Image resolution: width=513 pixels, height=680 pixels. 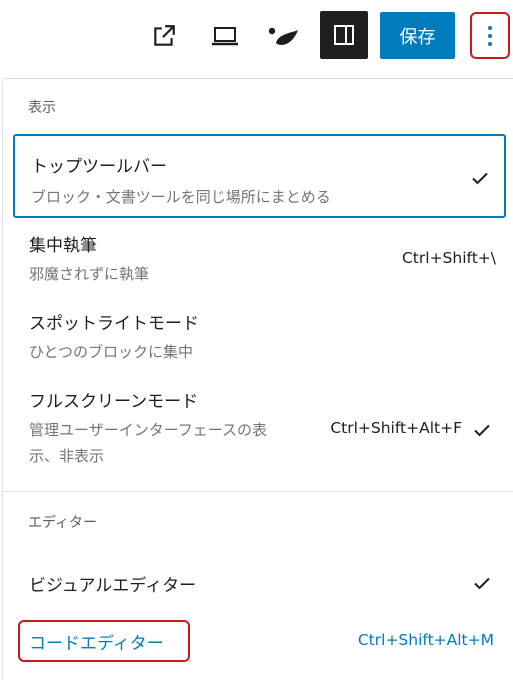 What do you see at coordinates (256, 34) in the screenshot?
I see `editor-toolbar: 保存` at bounding box center [256, 34].